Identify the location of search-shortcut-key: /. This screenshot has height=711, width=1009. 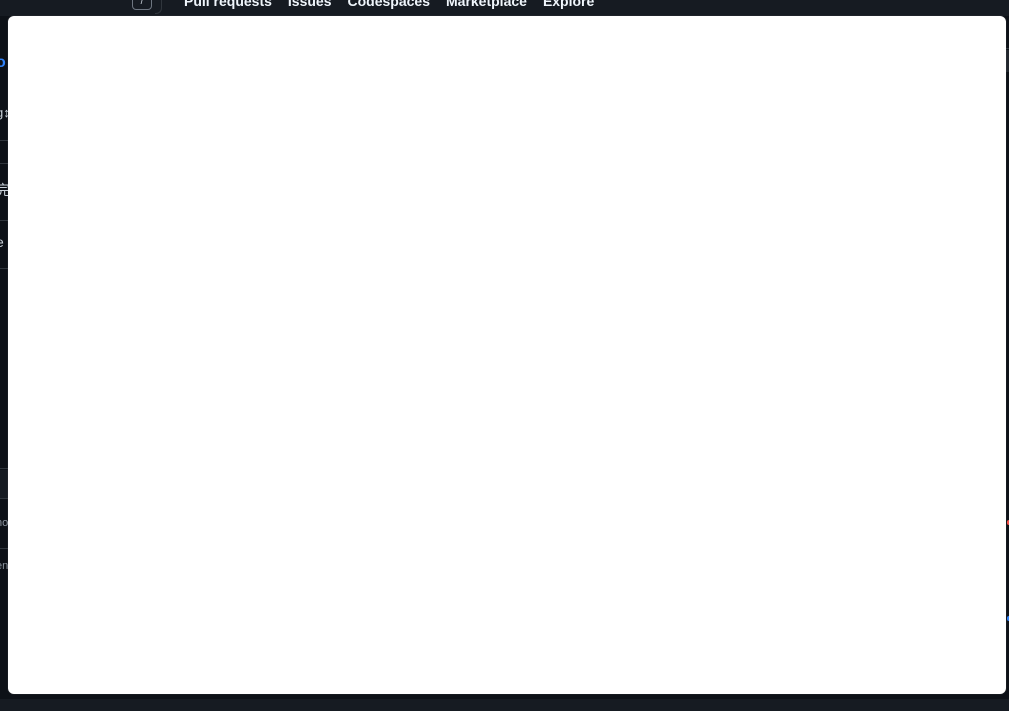
(142, 5).